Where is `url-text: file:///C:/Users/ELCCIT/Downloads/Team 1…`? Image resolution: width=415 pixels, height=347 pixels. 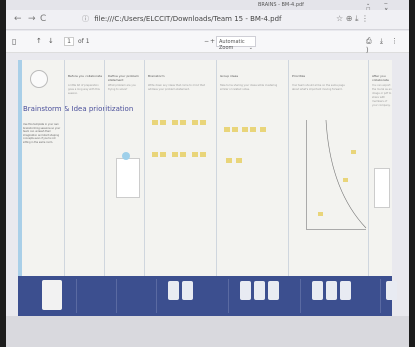 url-text: file:///C:/Users/ELCCIT/Downloads/Team 1… is located at coordinates (188, 19).